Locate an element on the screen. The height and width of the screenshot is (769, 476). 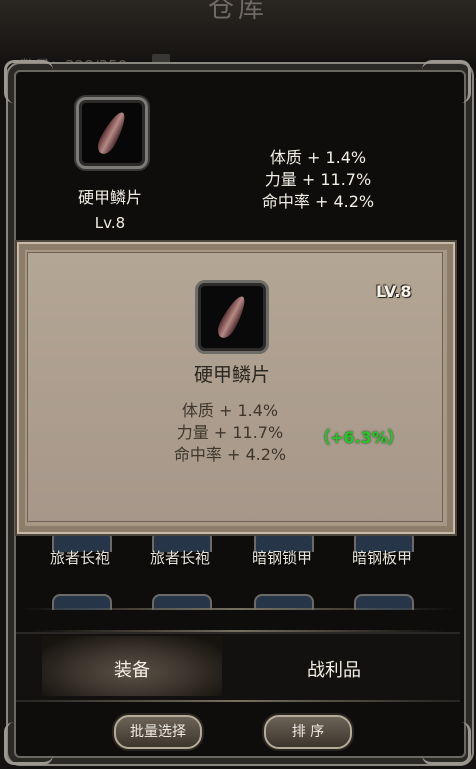
equipped-item-name: 硬甲鳞片 is located at coordinates (109, 197).